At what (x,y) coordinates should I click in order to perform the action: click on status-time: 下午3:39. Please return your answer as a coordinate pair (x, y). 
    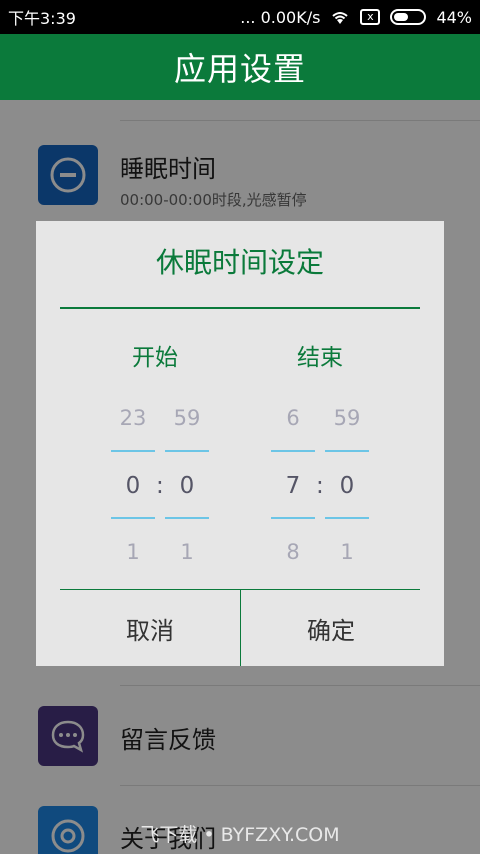
    Looking at the image, I should click on (42, 18).